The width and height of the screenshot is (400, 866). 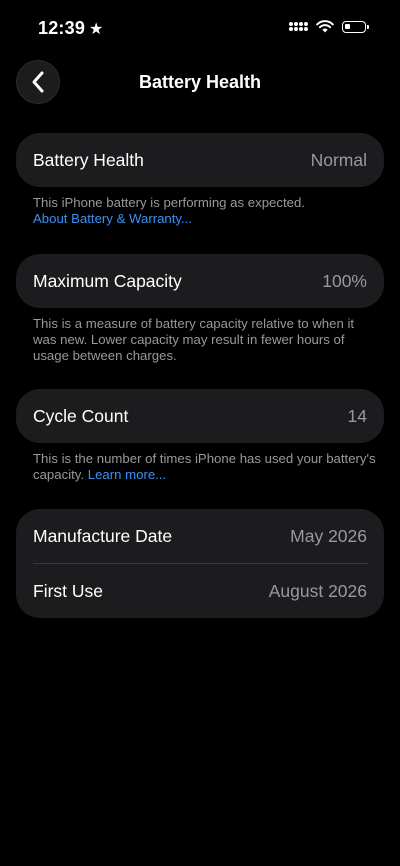 What do you see at coordinates (96, 29) in the screenshot?
I see `star-icon: ★` at bounding box center [96, 29].